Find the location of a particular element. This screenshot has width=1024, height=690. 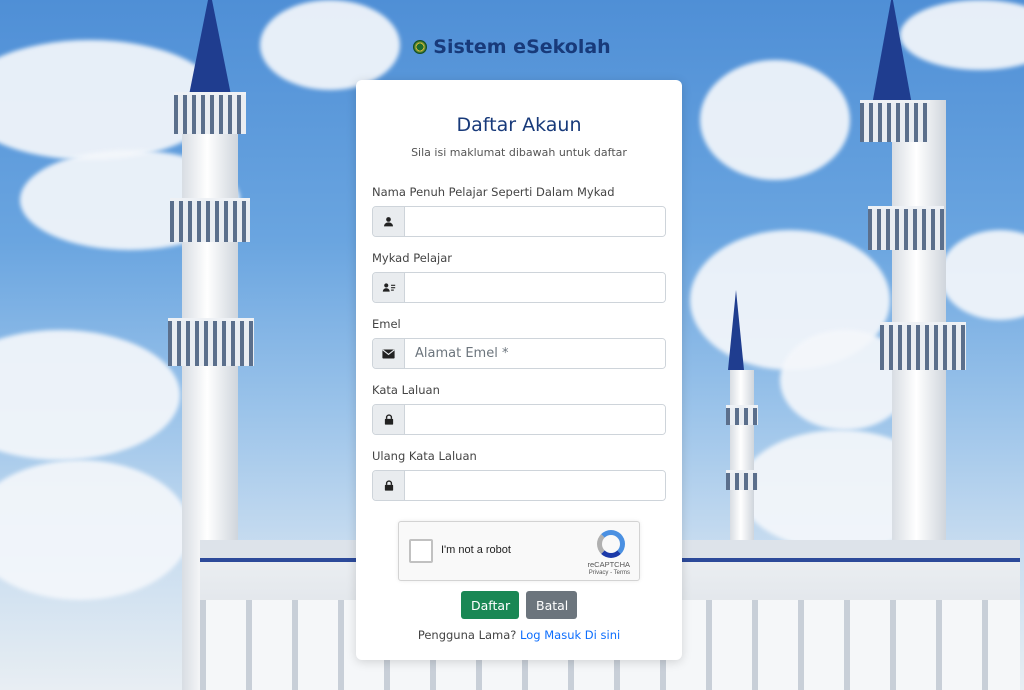

recaptcha-label: I'm not a robot is located at coordinates (476, 550).